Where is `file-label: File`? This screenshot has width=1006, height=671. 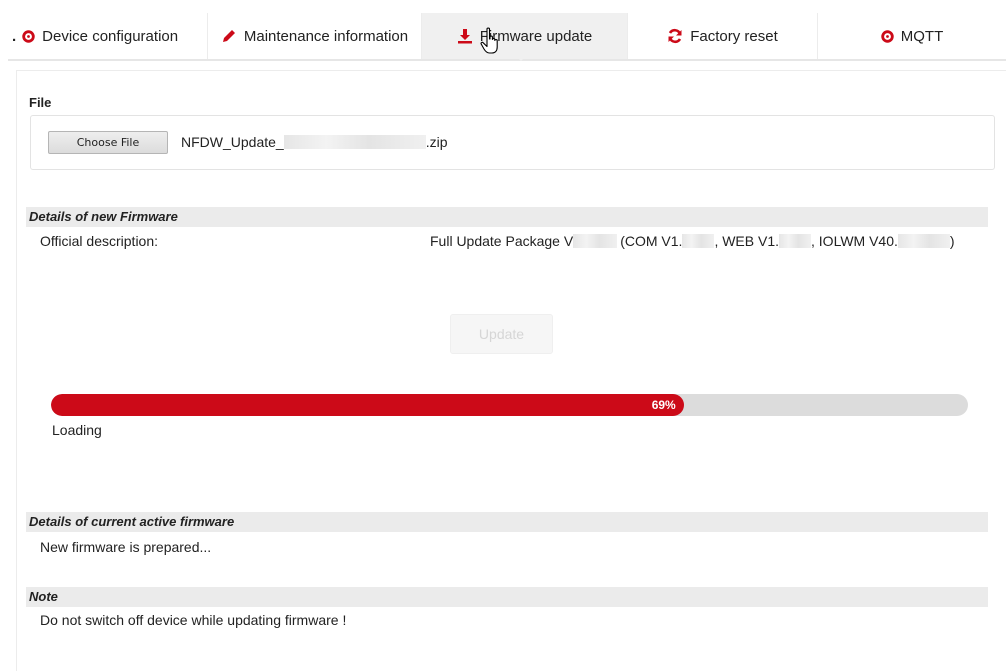
file-label: File is located at coordinates (40, 102).